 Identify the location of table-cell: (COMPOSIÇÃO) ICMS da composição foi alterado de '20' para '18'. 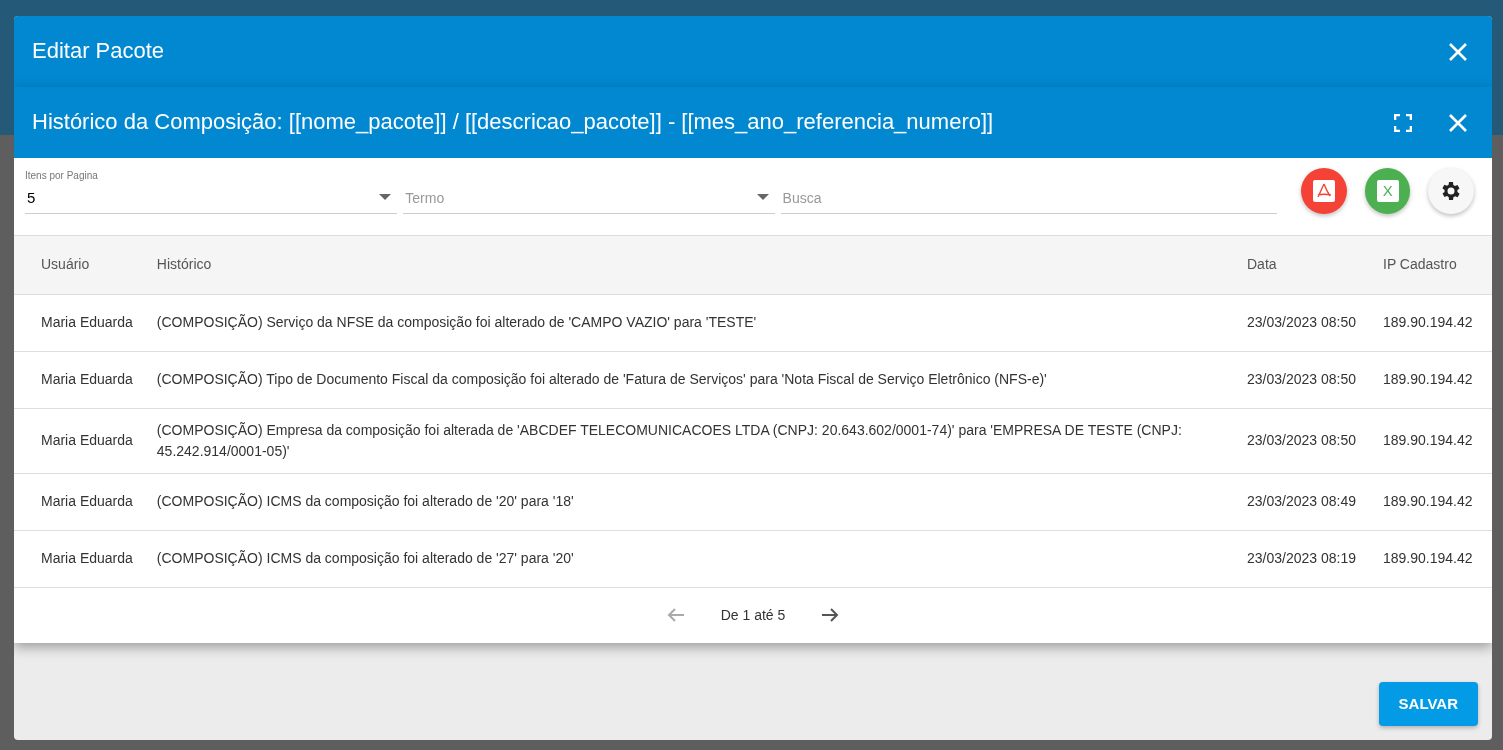
(689, 501).